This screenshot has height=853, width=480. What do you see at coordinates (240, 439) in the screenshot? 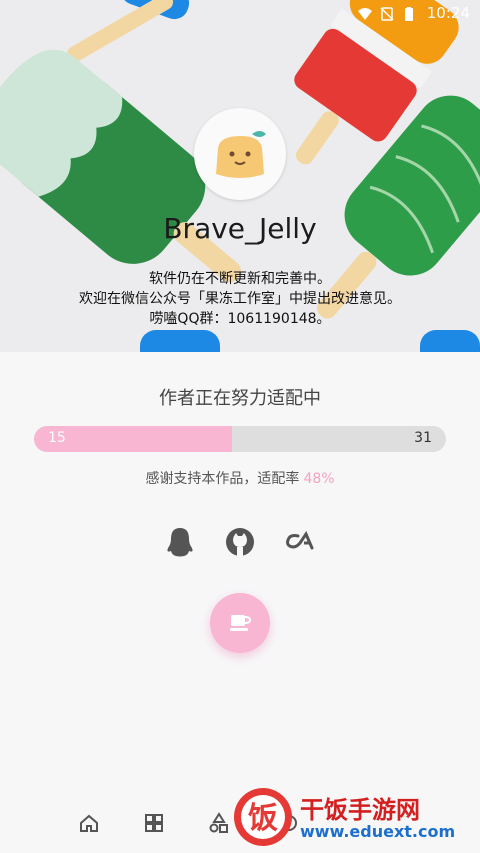
I see `adaptation-progress-bar: 15 31` at bounding box center [240, 439].